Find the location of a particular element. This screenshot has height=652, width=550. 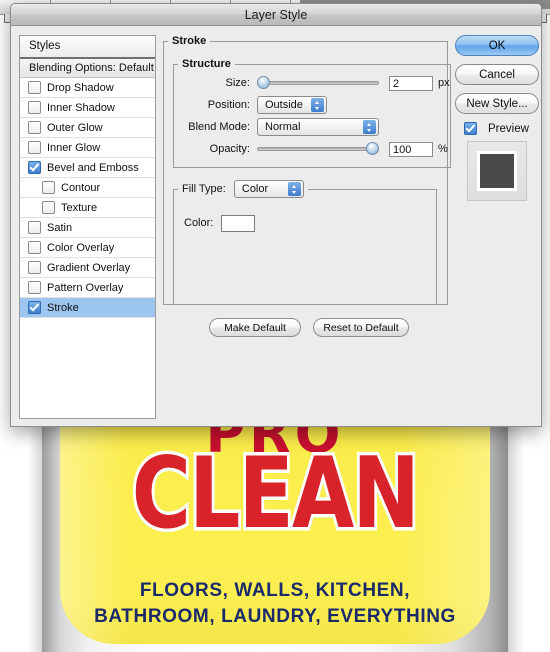

style-preview-thumbnail is located at coordinates (497, 171).